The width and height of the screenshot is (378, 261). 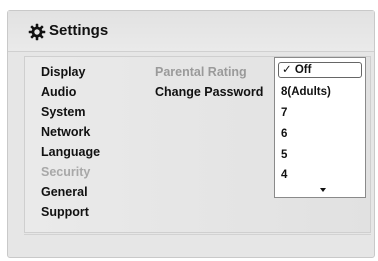 I want to click on dropdown-option-8-adults: 8(Adults), so click(x=306, y=92).